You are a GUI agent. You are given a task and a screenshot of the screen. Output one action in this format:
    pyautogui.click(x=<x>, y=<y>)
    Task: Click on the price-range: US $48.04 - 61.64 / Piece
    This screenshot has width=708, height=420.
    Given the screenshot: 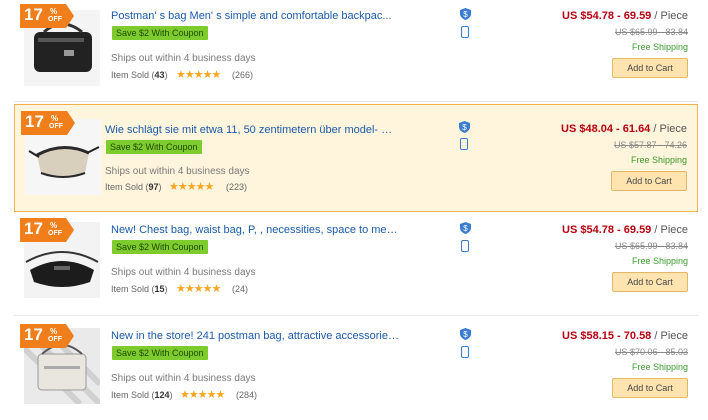 What is the action you would take?
    pyautogui.click(x=624, y=129)
    